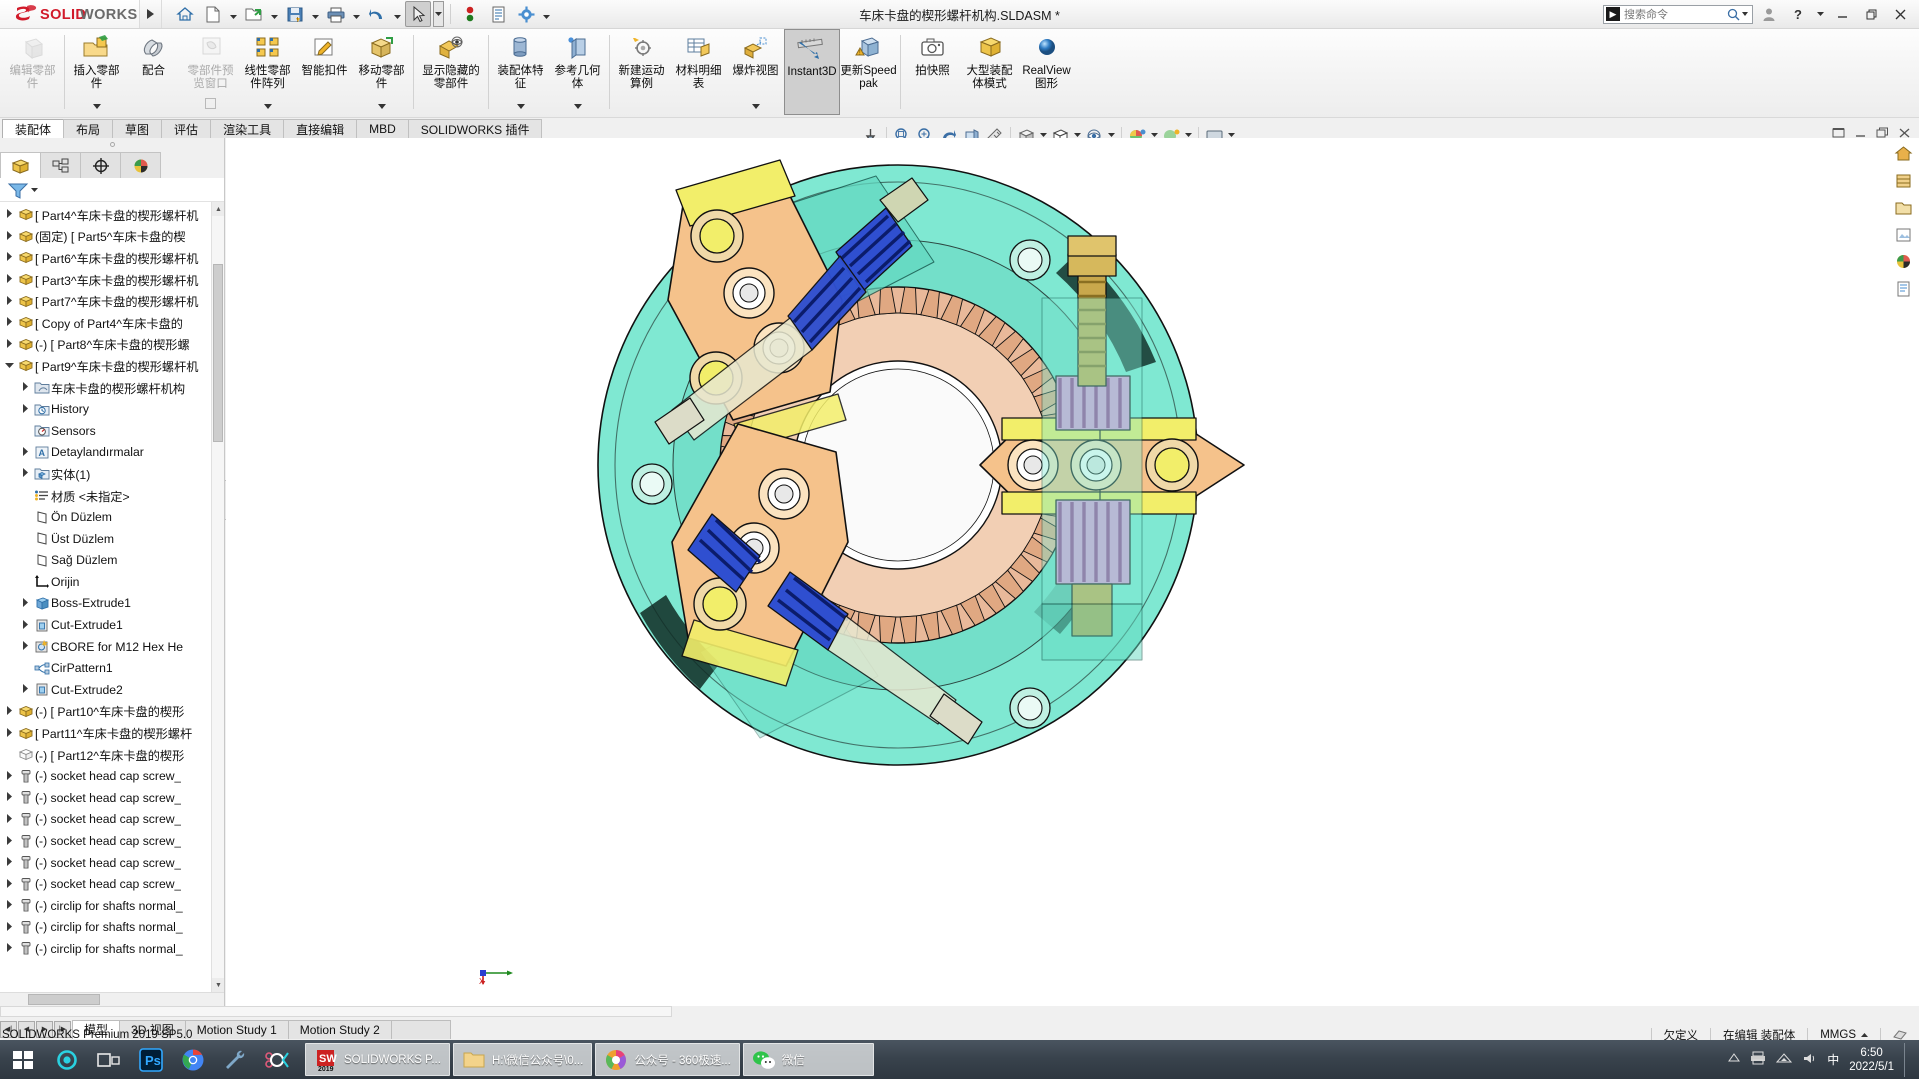 The height and width of the screenshot is (1079, 1919). What do you see at coordinates (1734, 1059) in the screenshot?
I see `tray-expand-icon` at bounding box center [1734, 1059].